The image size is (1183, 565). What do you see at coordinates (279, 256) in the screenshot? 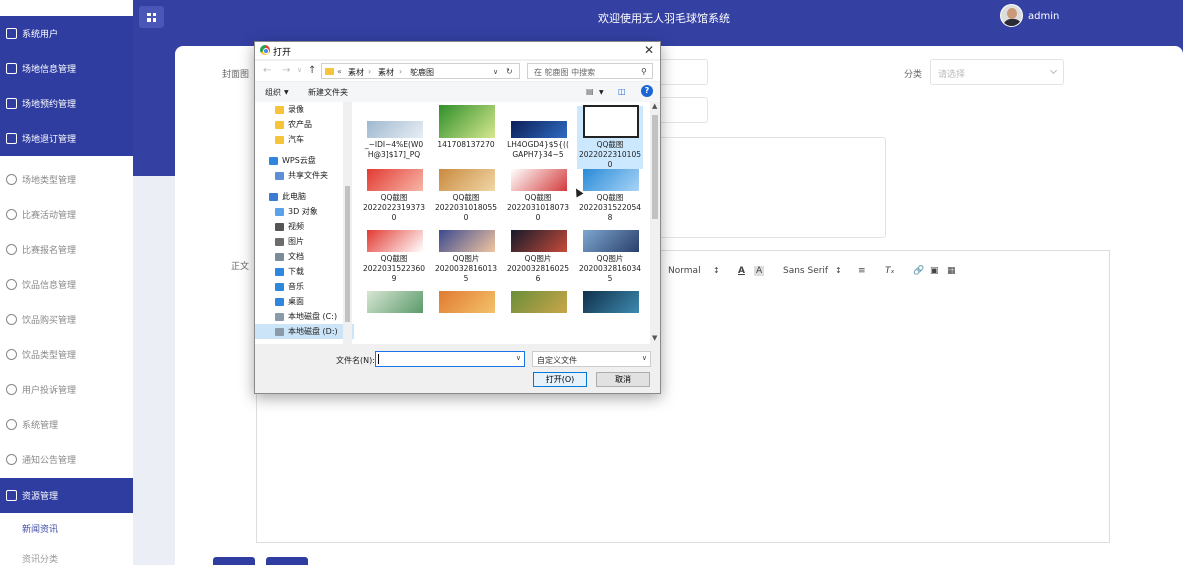
I see `document-icon` at bounding box center [279, 256].